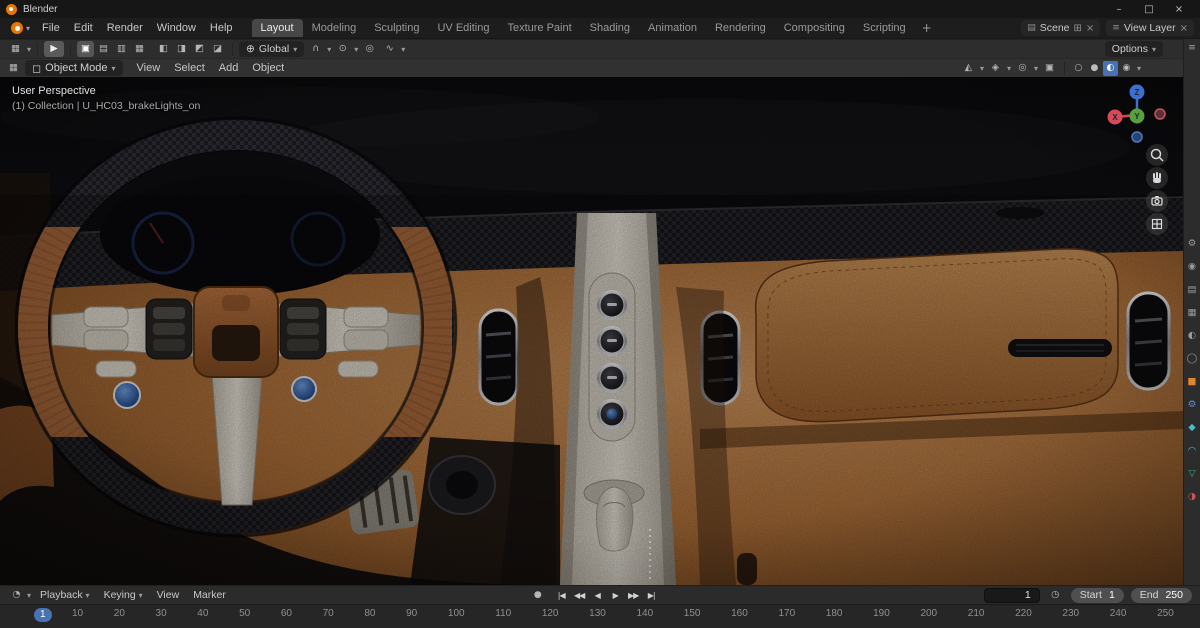 Image resolution: width=1200 pixels, height=628 pixels. I want to click on menu-select: Select, so click(189, 68).